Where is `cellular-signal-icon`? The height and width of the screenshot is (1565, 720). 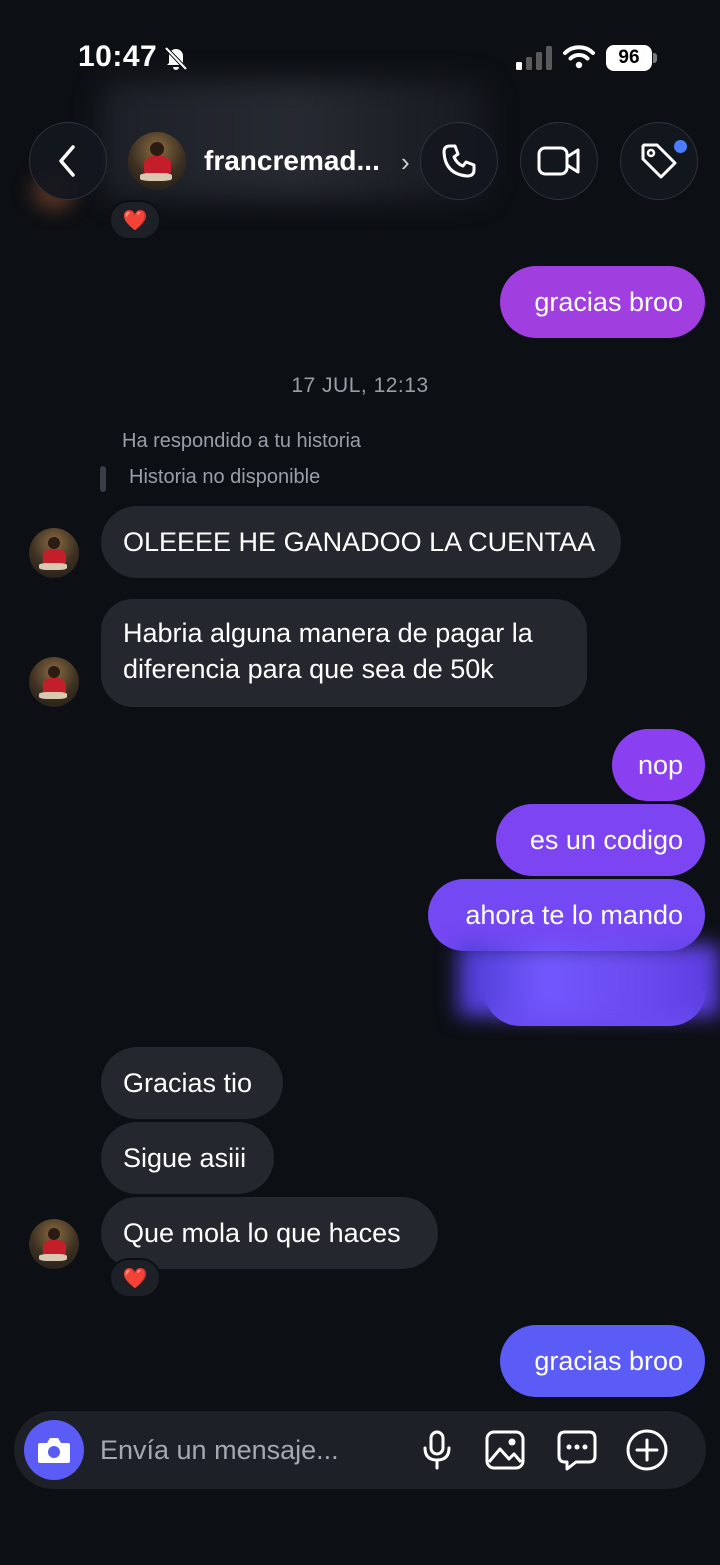 cellular-signal-icon is located at coordinates (534, 58).